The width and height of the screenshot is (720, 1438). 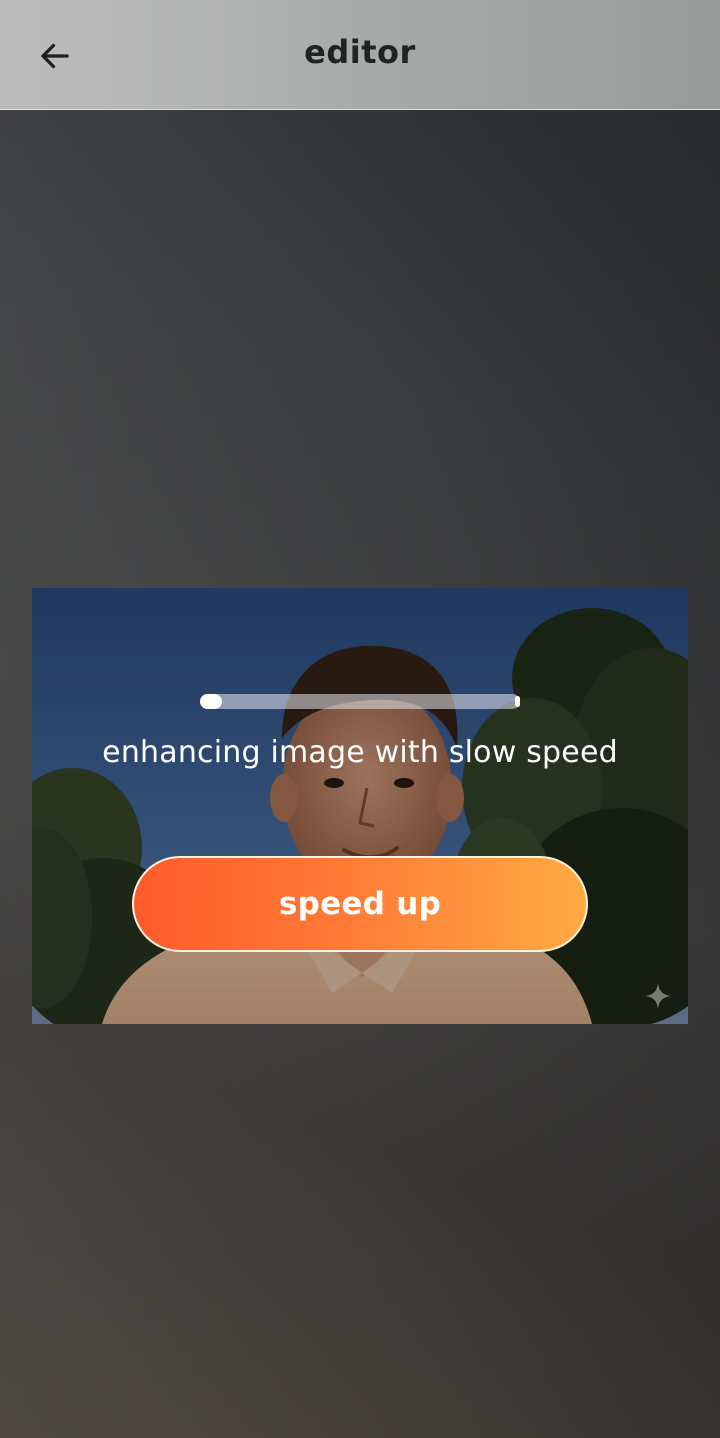 I want to click on page-title: editor, so click(x=360, y=52).